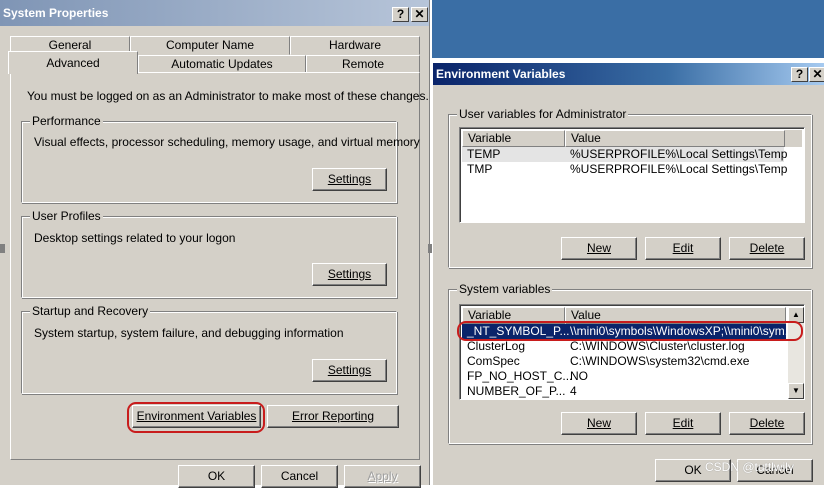 Image resolution: width=824 pixels, height=488 pixels. I want to click on scroll-up-icon: ▲, so click(796, 315).